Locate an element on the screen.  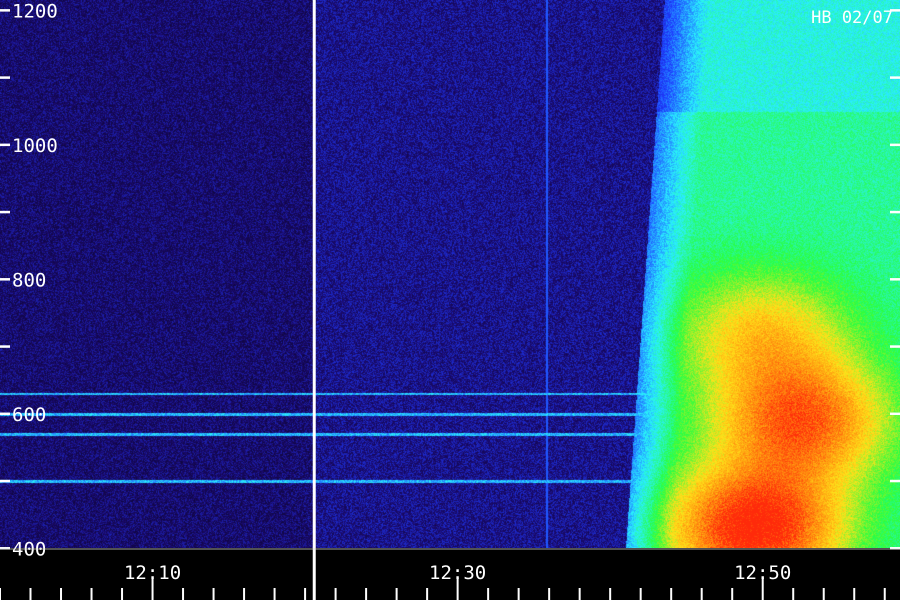
y-tick-label: 600 is located at coordinates (29, 415).